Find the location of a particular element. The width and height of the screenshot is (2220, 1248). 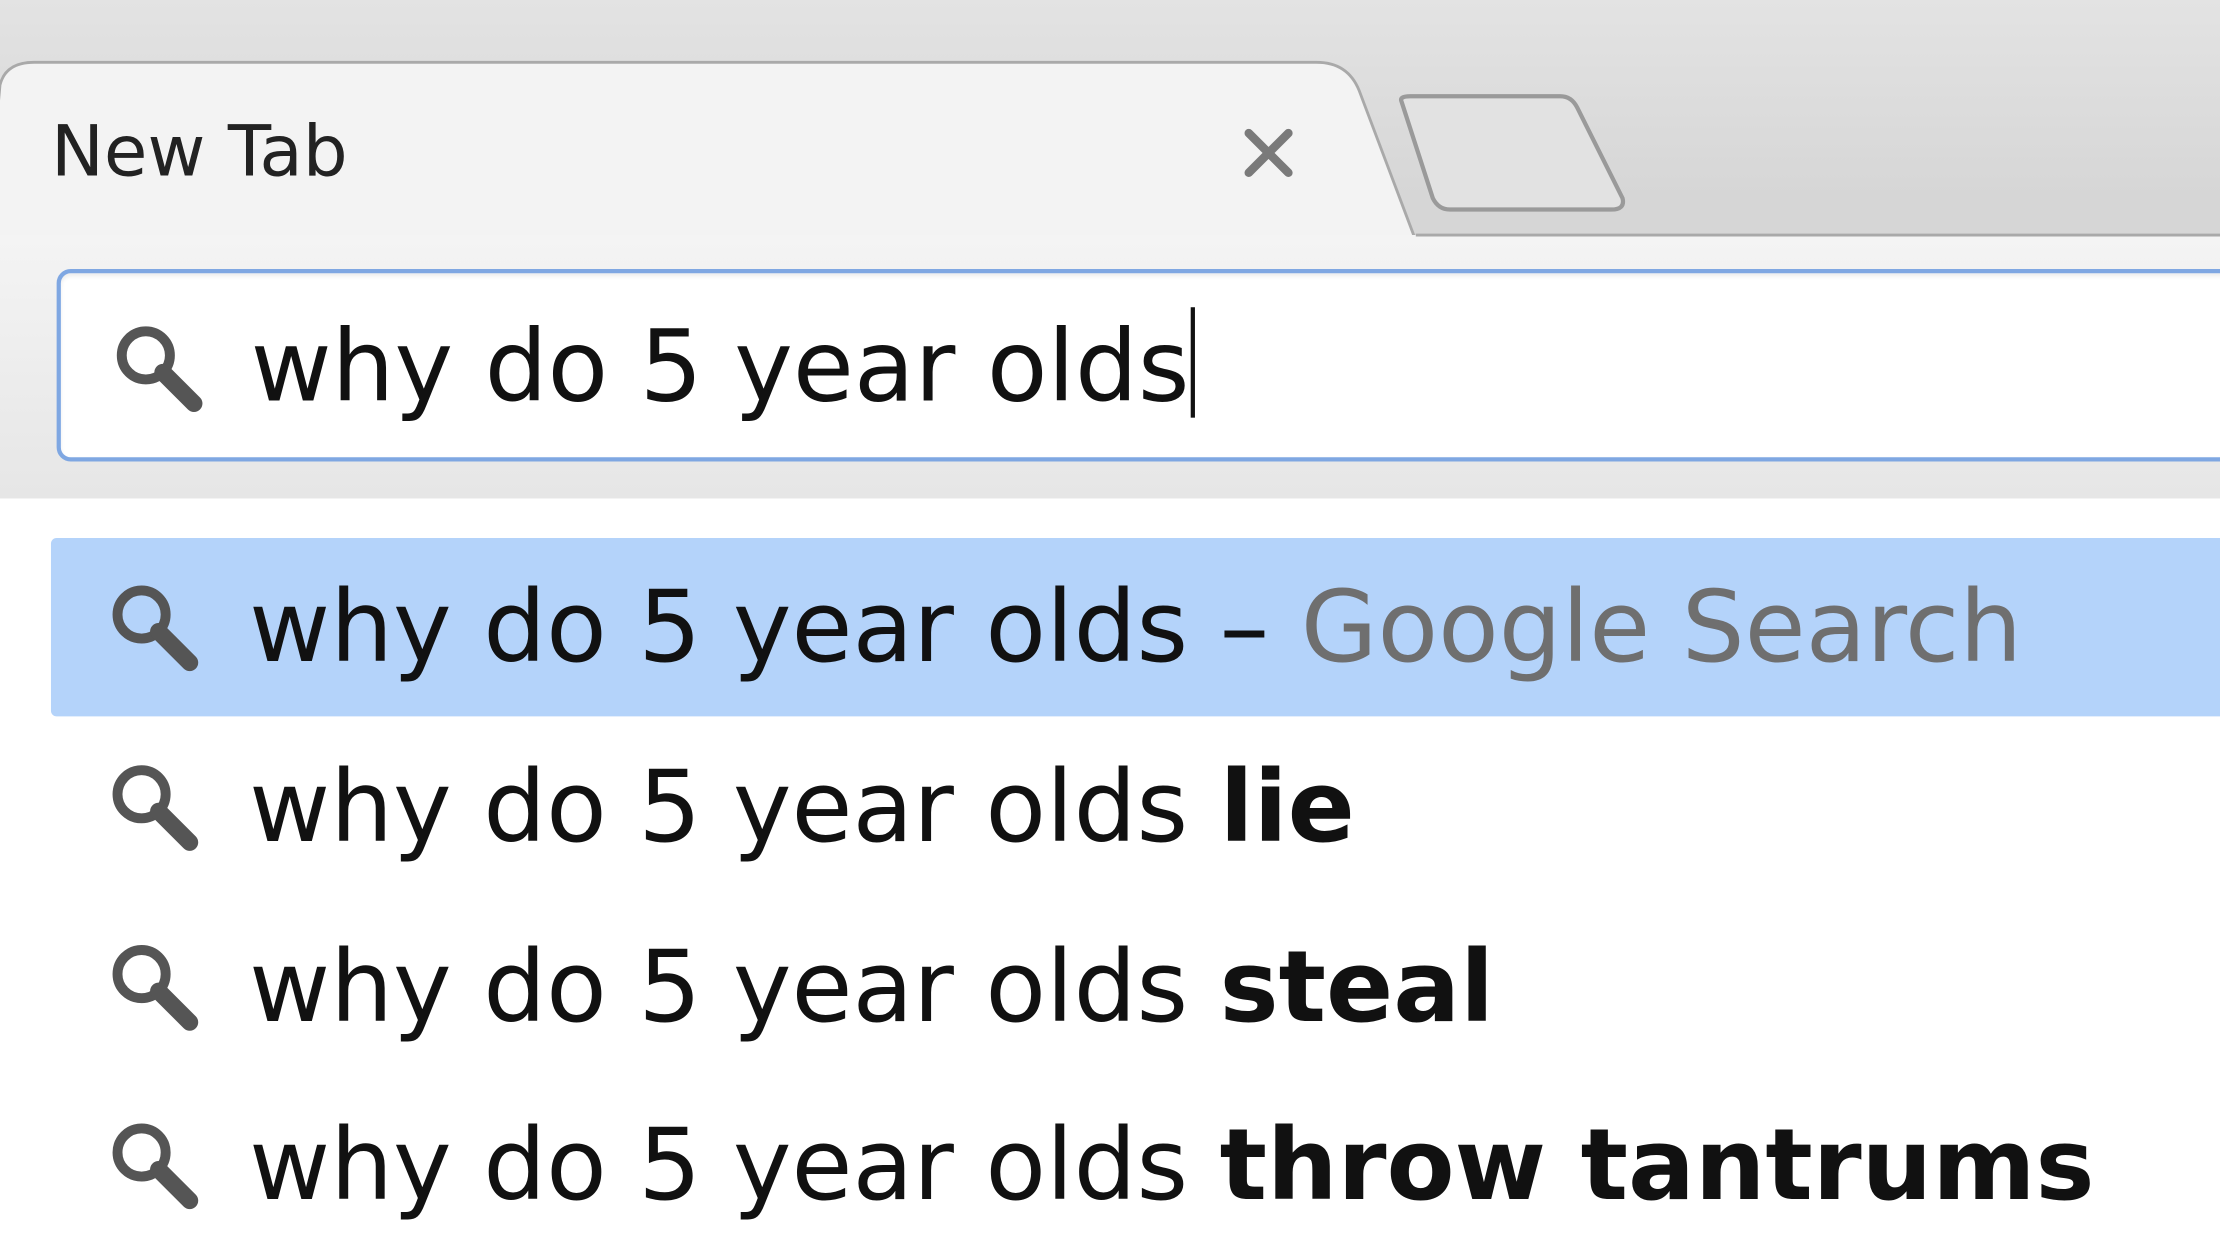

suggestion-completion: steal is located at coordinates (1357, 986).